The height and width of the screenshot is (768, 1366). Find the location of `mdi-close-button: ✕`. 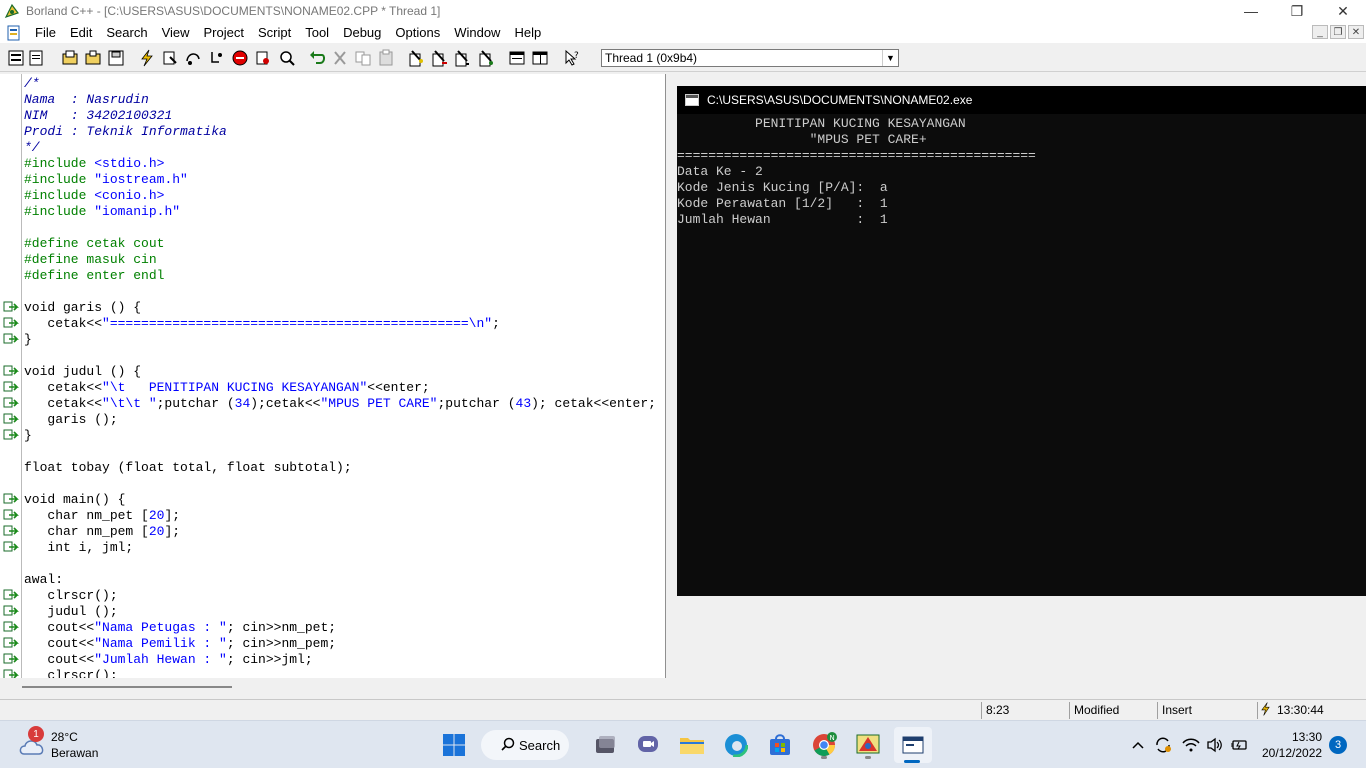

mdi-close-button: ✕ is located at coordinates (1356, 32).